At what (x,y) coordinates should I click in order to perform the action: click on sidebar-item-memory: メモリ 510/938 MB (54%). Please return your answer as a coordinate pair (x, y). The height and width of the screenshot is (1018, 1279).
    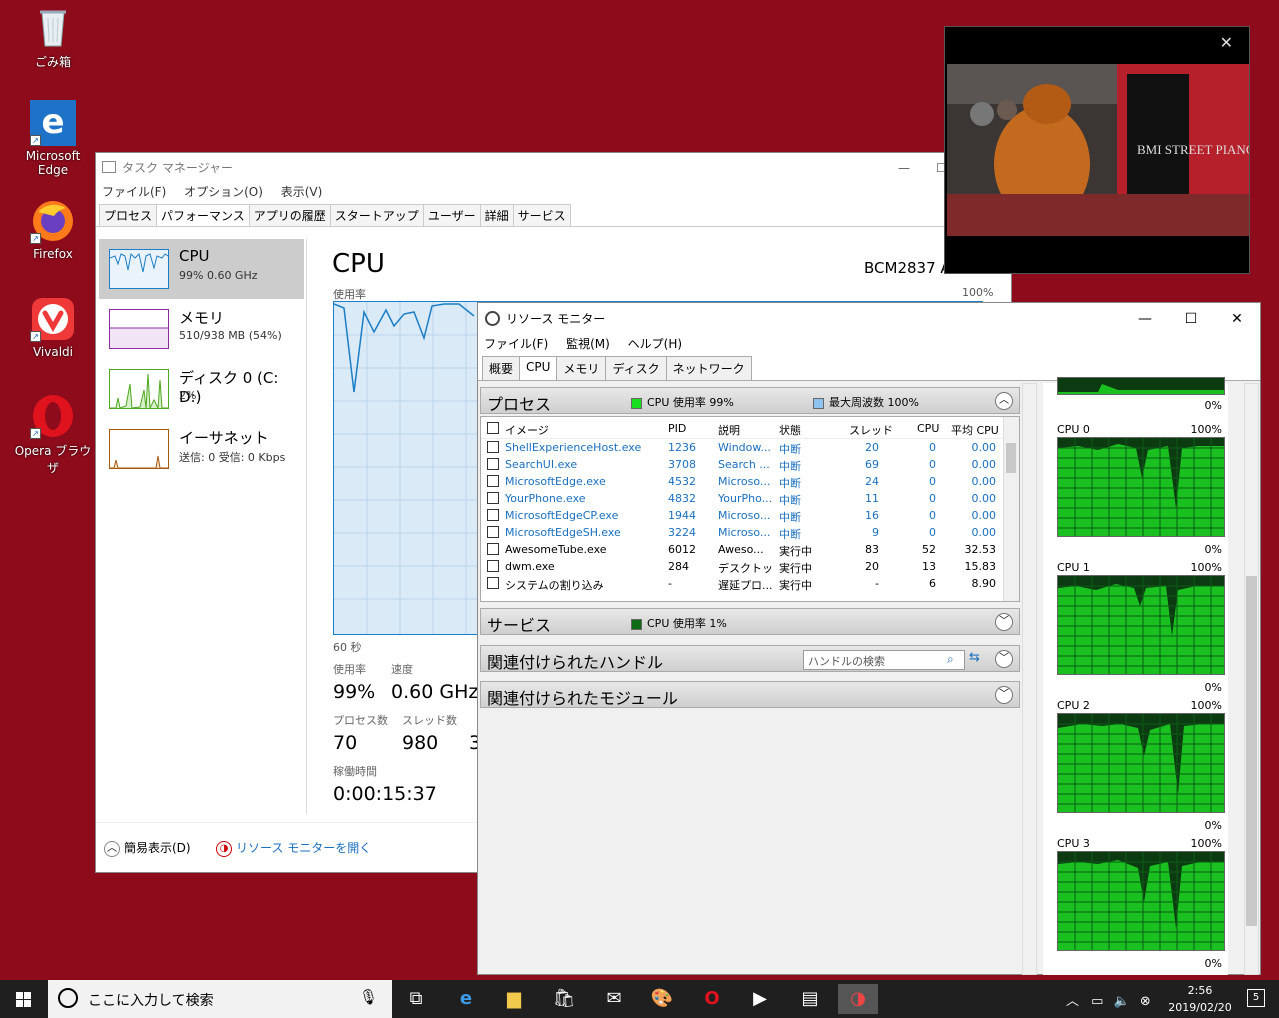
    Looking at the image, I should click on (201, 329).